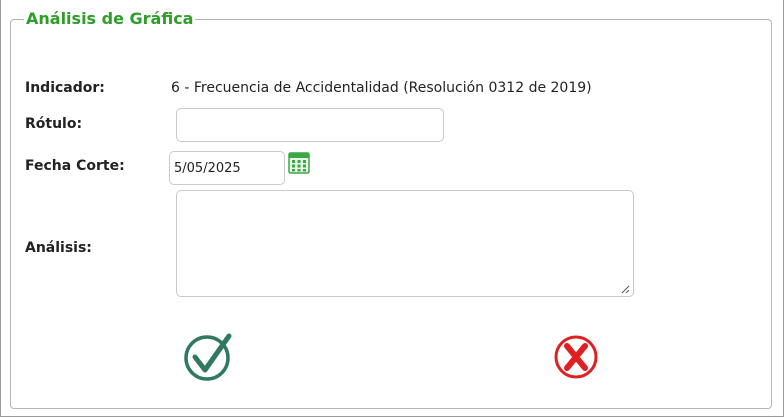 Image resolution: width=784 pixels, height=418 pixels. What do you see at coordinates (65, 88) in the screenshot?
I see `indicador-label: Indicador:` at bounding box center [65, 88].